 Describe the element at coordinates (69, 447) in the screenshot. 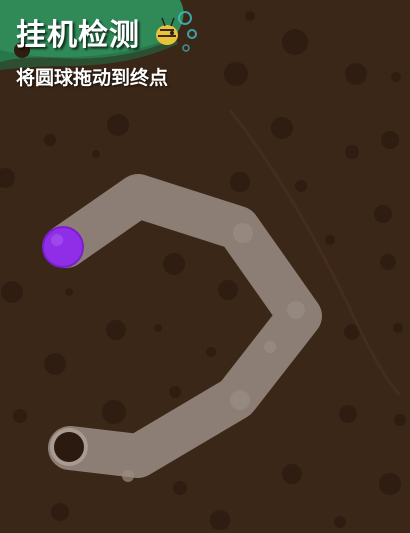

I see `goal-hole` at that location.